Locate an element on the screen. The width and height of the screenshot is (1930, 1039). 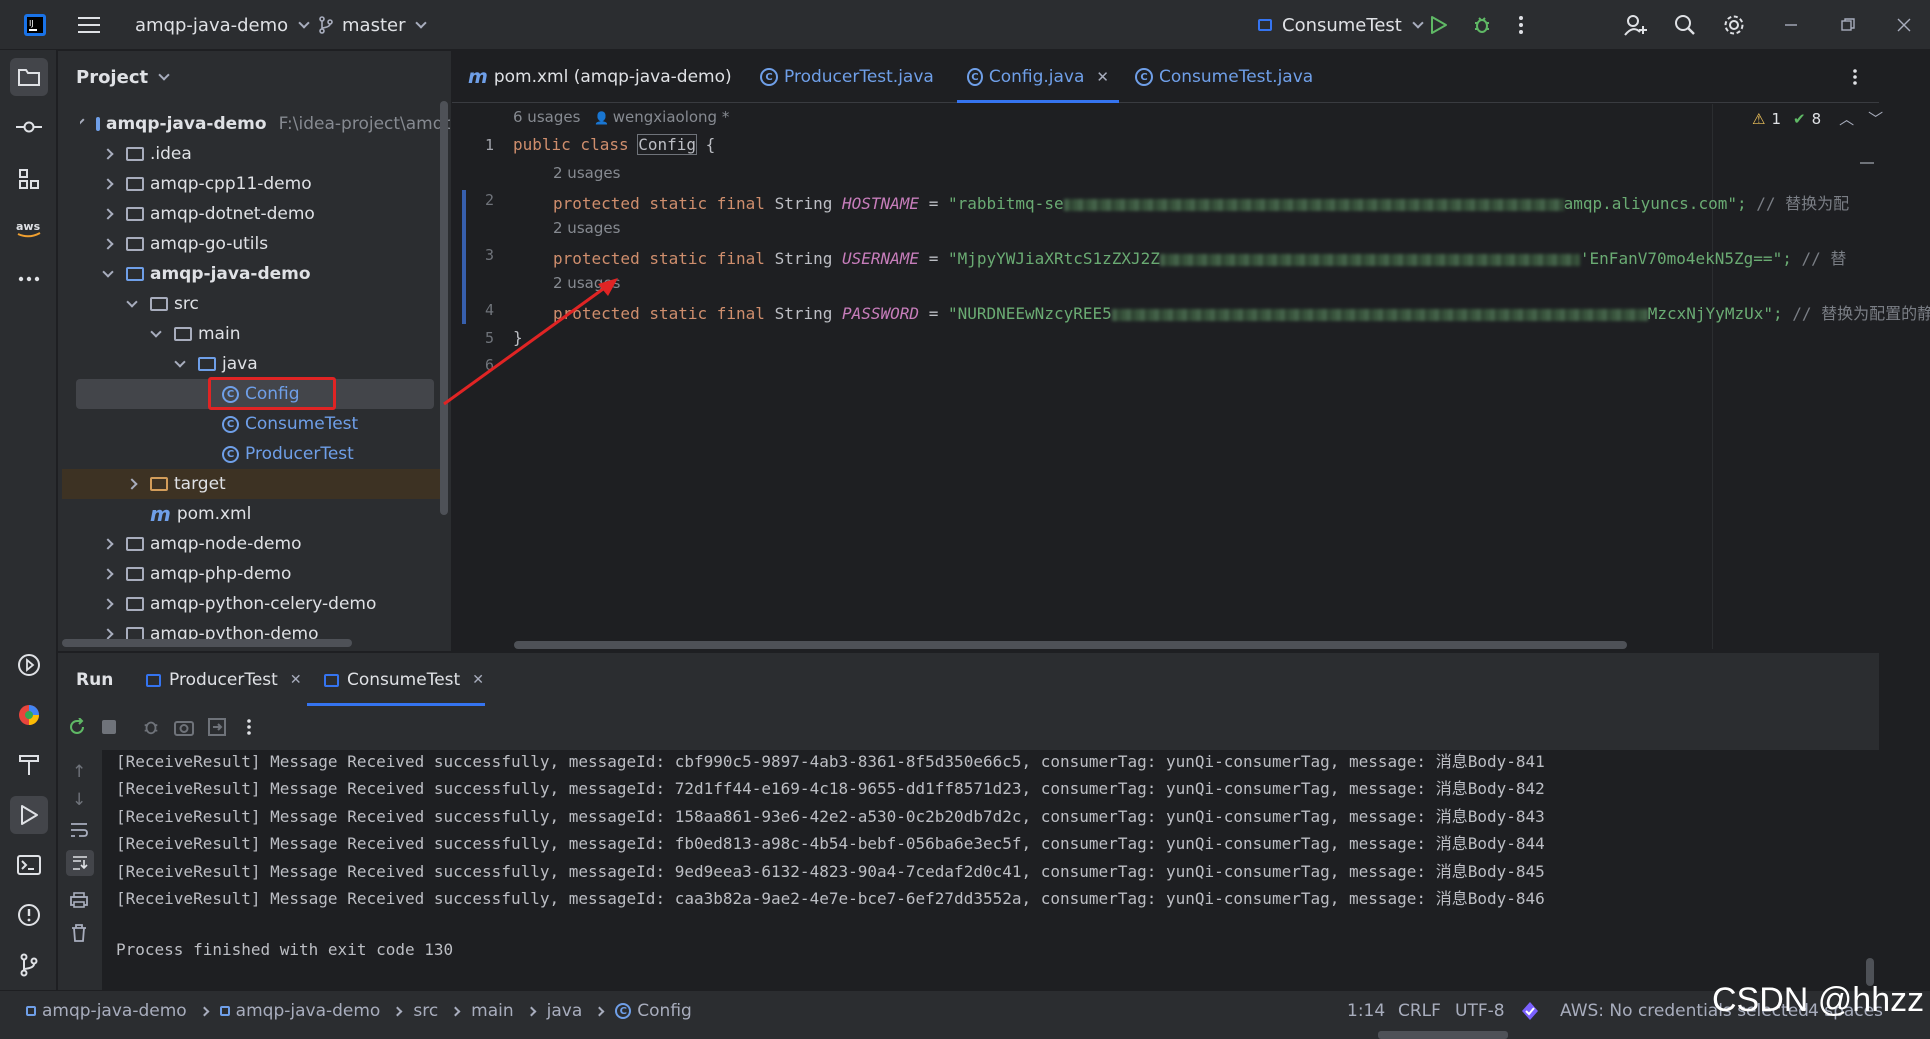
line-separator: CRLF is located at coordinates (1419, 1011).